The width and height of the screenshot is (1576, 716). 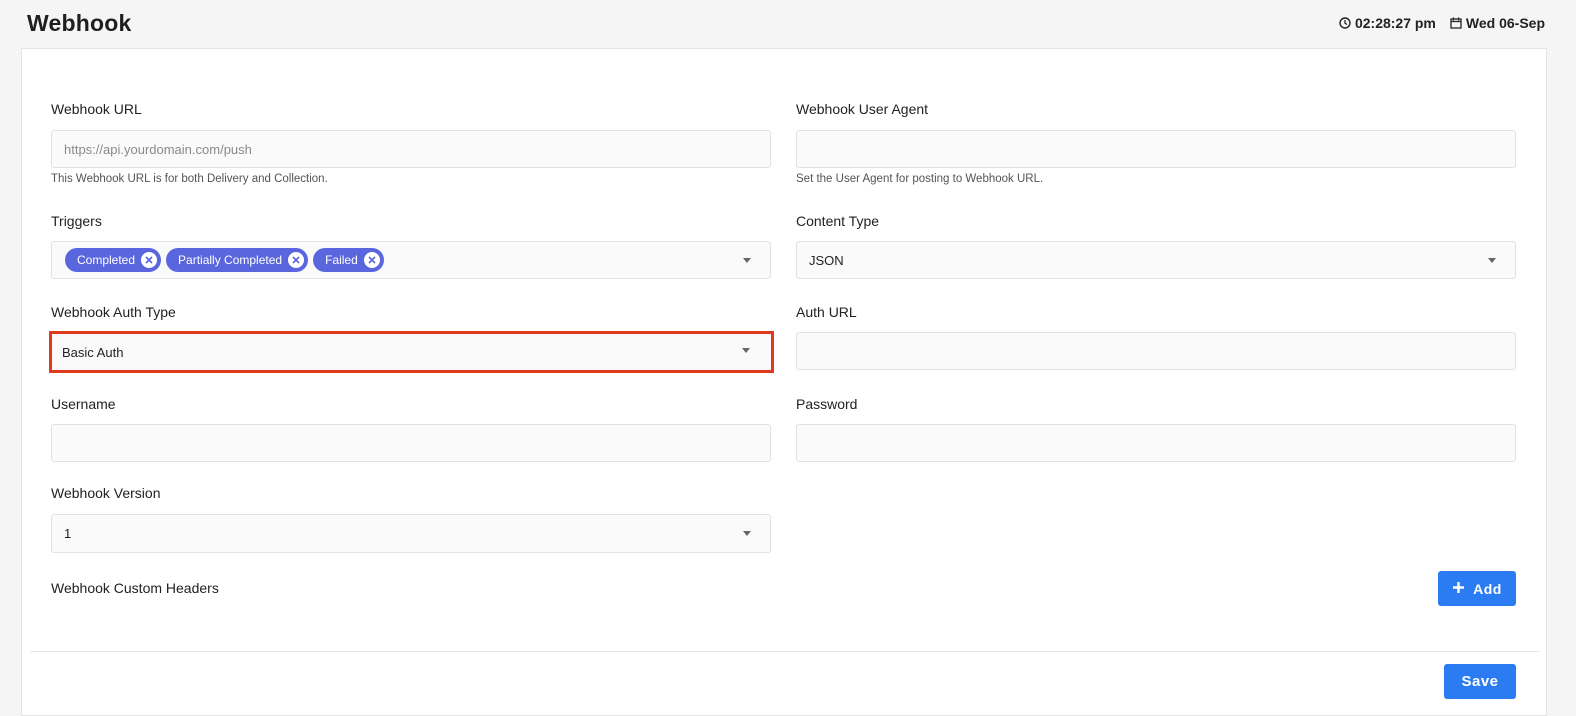 I want to click on webhook-url-label: Webhook URL, so click(x=96, y=109).